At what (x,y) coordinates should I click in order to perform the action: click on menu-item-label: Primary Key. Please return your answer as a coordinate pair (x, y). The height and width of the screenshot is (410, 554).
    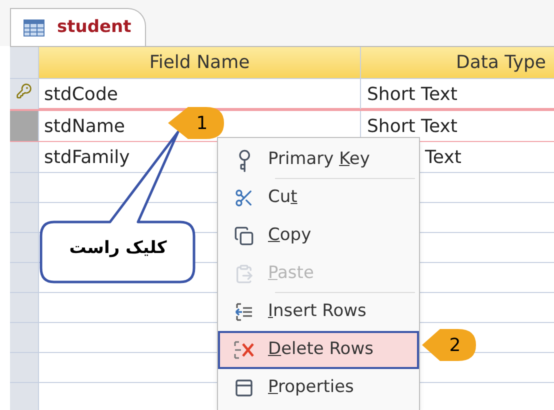
    Looking at the image, I should click on (319, 160).